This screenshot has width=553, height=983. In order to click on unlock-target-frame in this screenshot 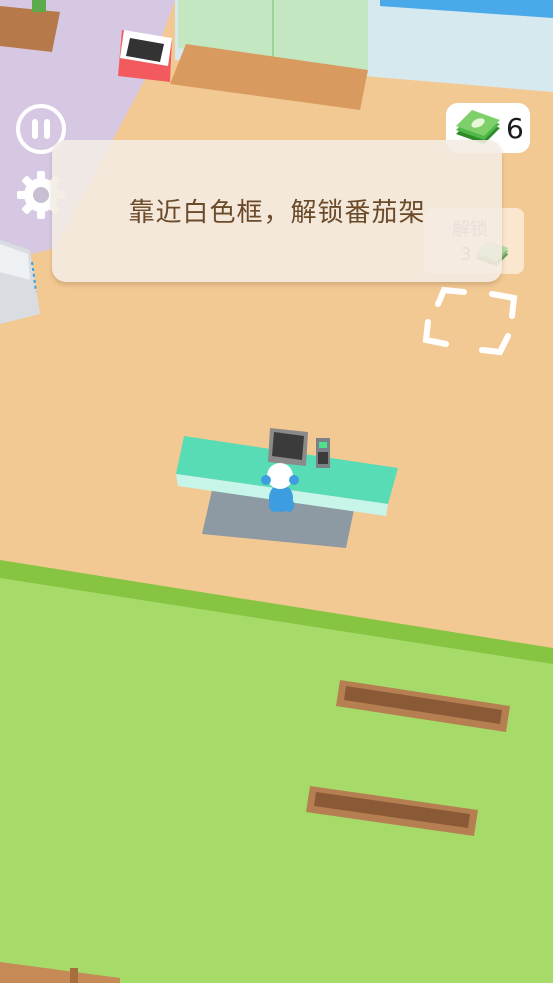, I will do `click(470, 321)`.